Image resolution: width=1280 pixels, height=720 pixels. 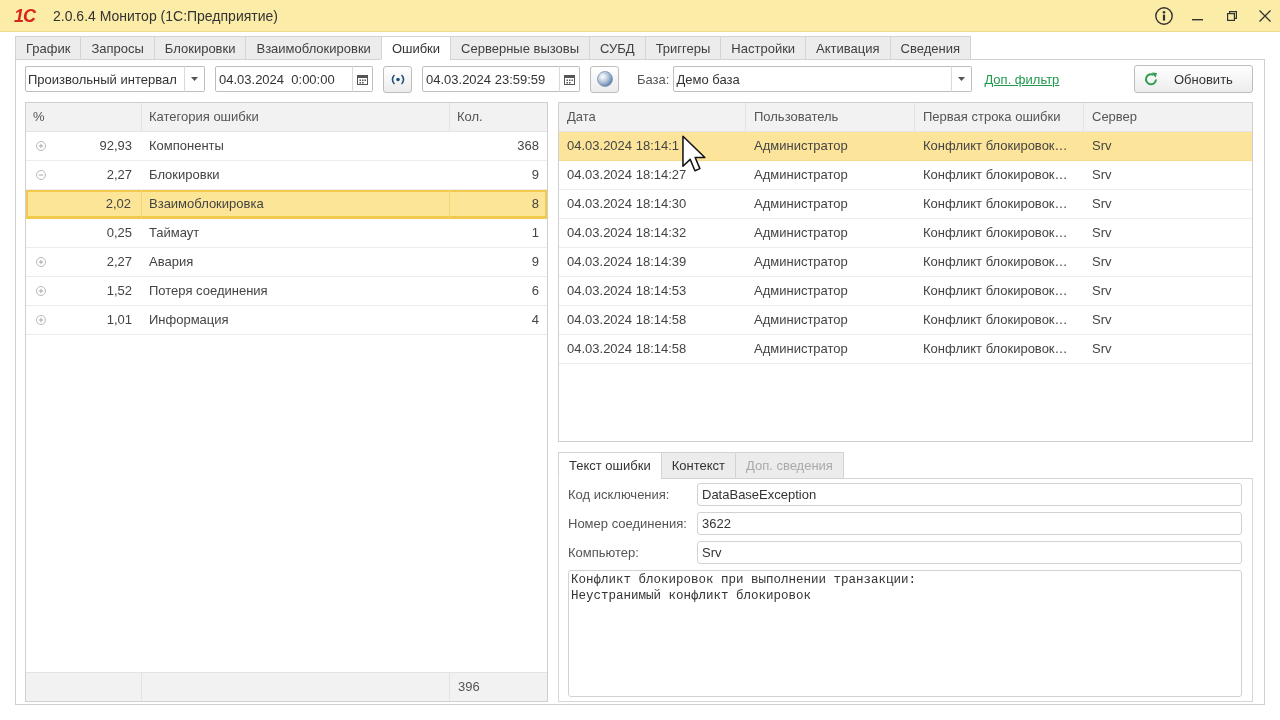 I want to click on caret-icon, so click(x=962, y=79).